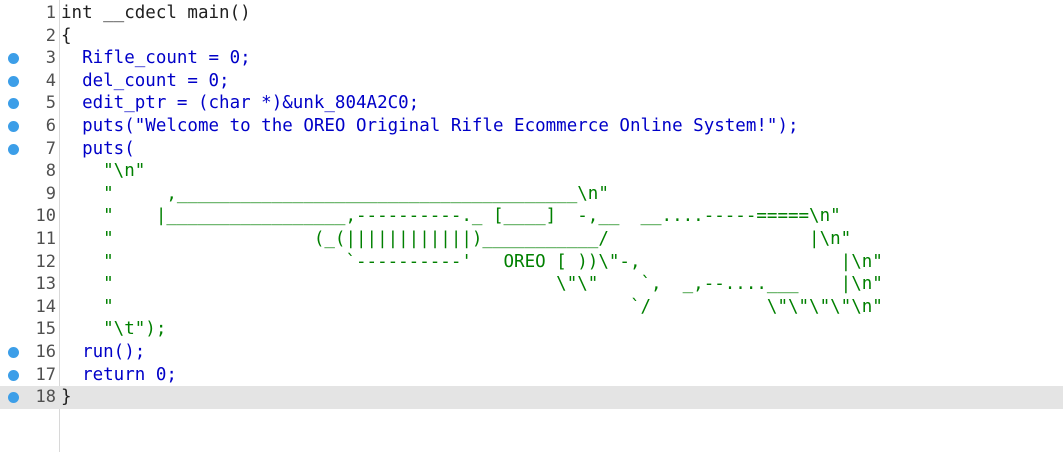 The width and height of the screenshot is (1063, 452). Describe the element at coordinates (103, 352) in the screenshot. I see `code-text: run();` at that location.